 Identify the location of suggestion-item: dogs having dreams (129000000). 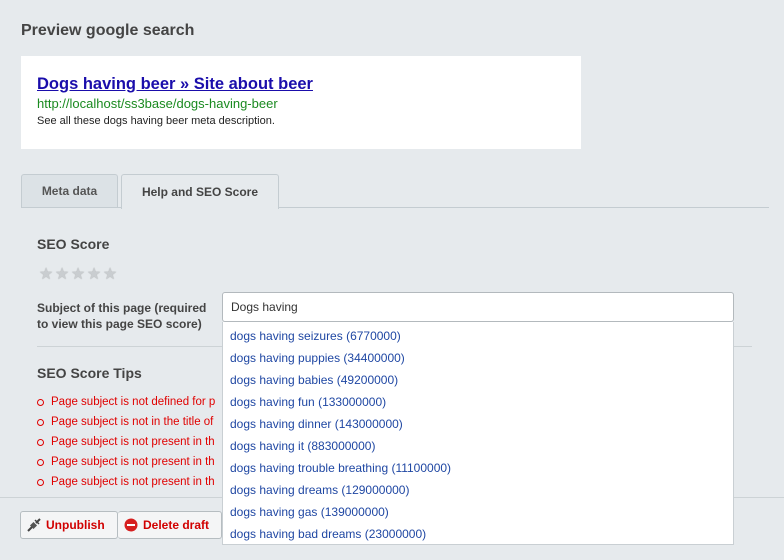
(478, 490).